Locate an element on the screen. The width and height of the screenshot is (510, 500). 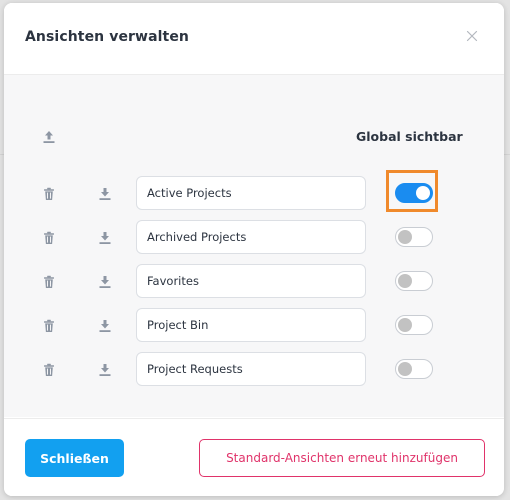
restore-default-views-button: Standard-Ansichten erneut hinzufügen is located at coordinates (342, 458).